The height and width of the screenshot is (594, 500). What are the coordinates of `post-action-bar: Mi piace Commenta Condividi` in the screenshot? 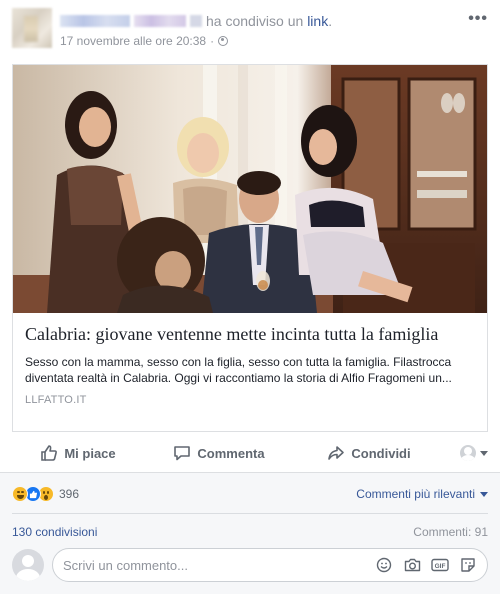 It's located at (250, 453).